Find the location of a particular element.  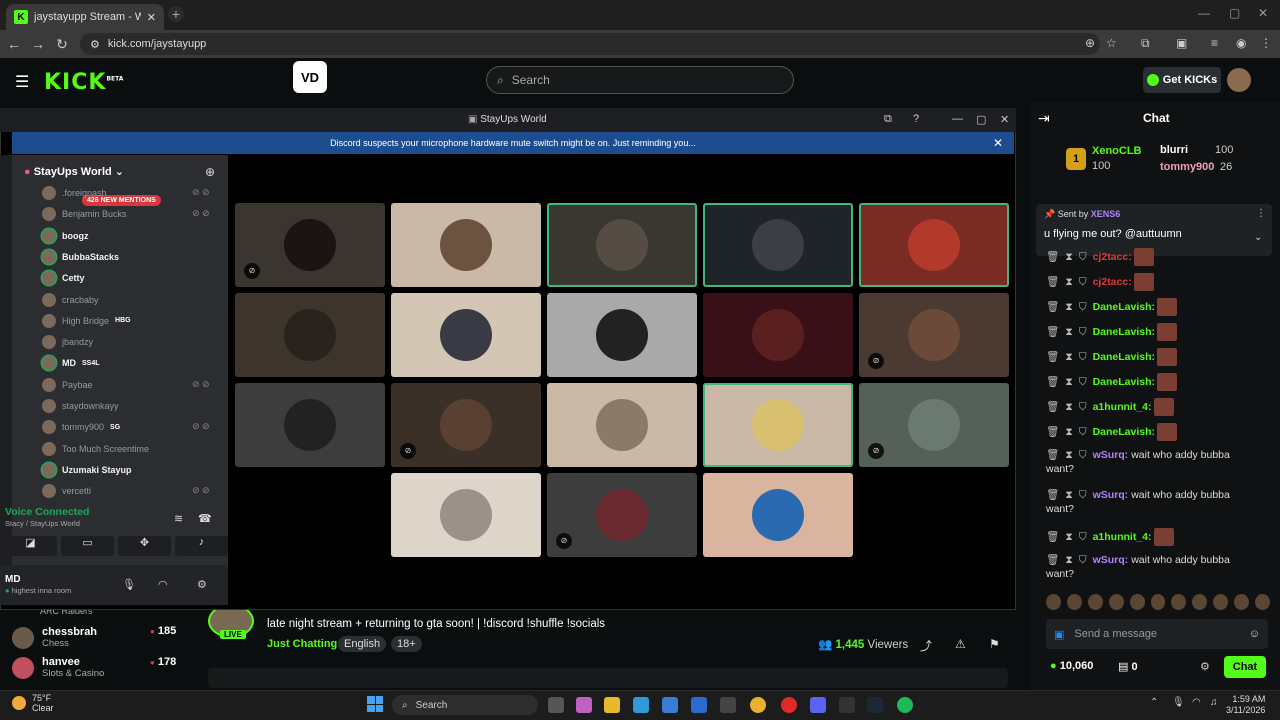

star-icon: ☆ is located at coordinates (1111, 43).